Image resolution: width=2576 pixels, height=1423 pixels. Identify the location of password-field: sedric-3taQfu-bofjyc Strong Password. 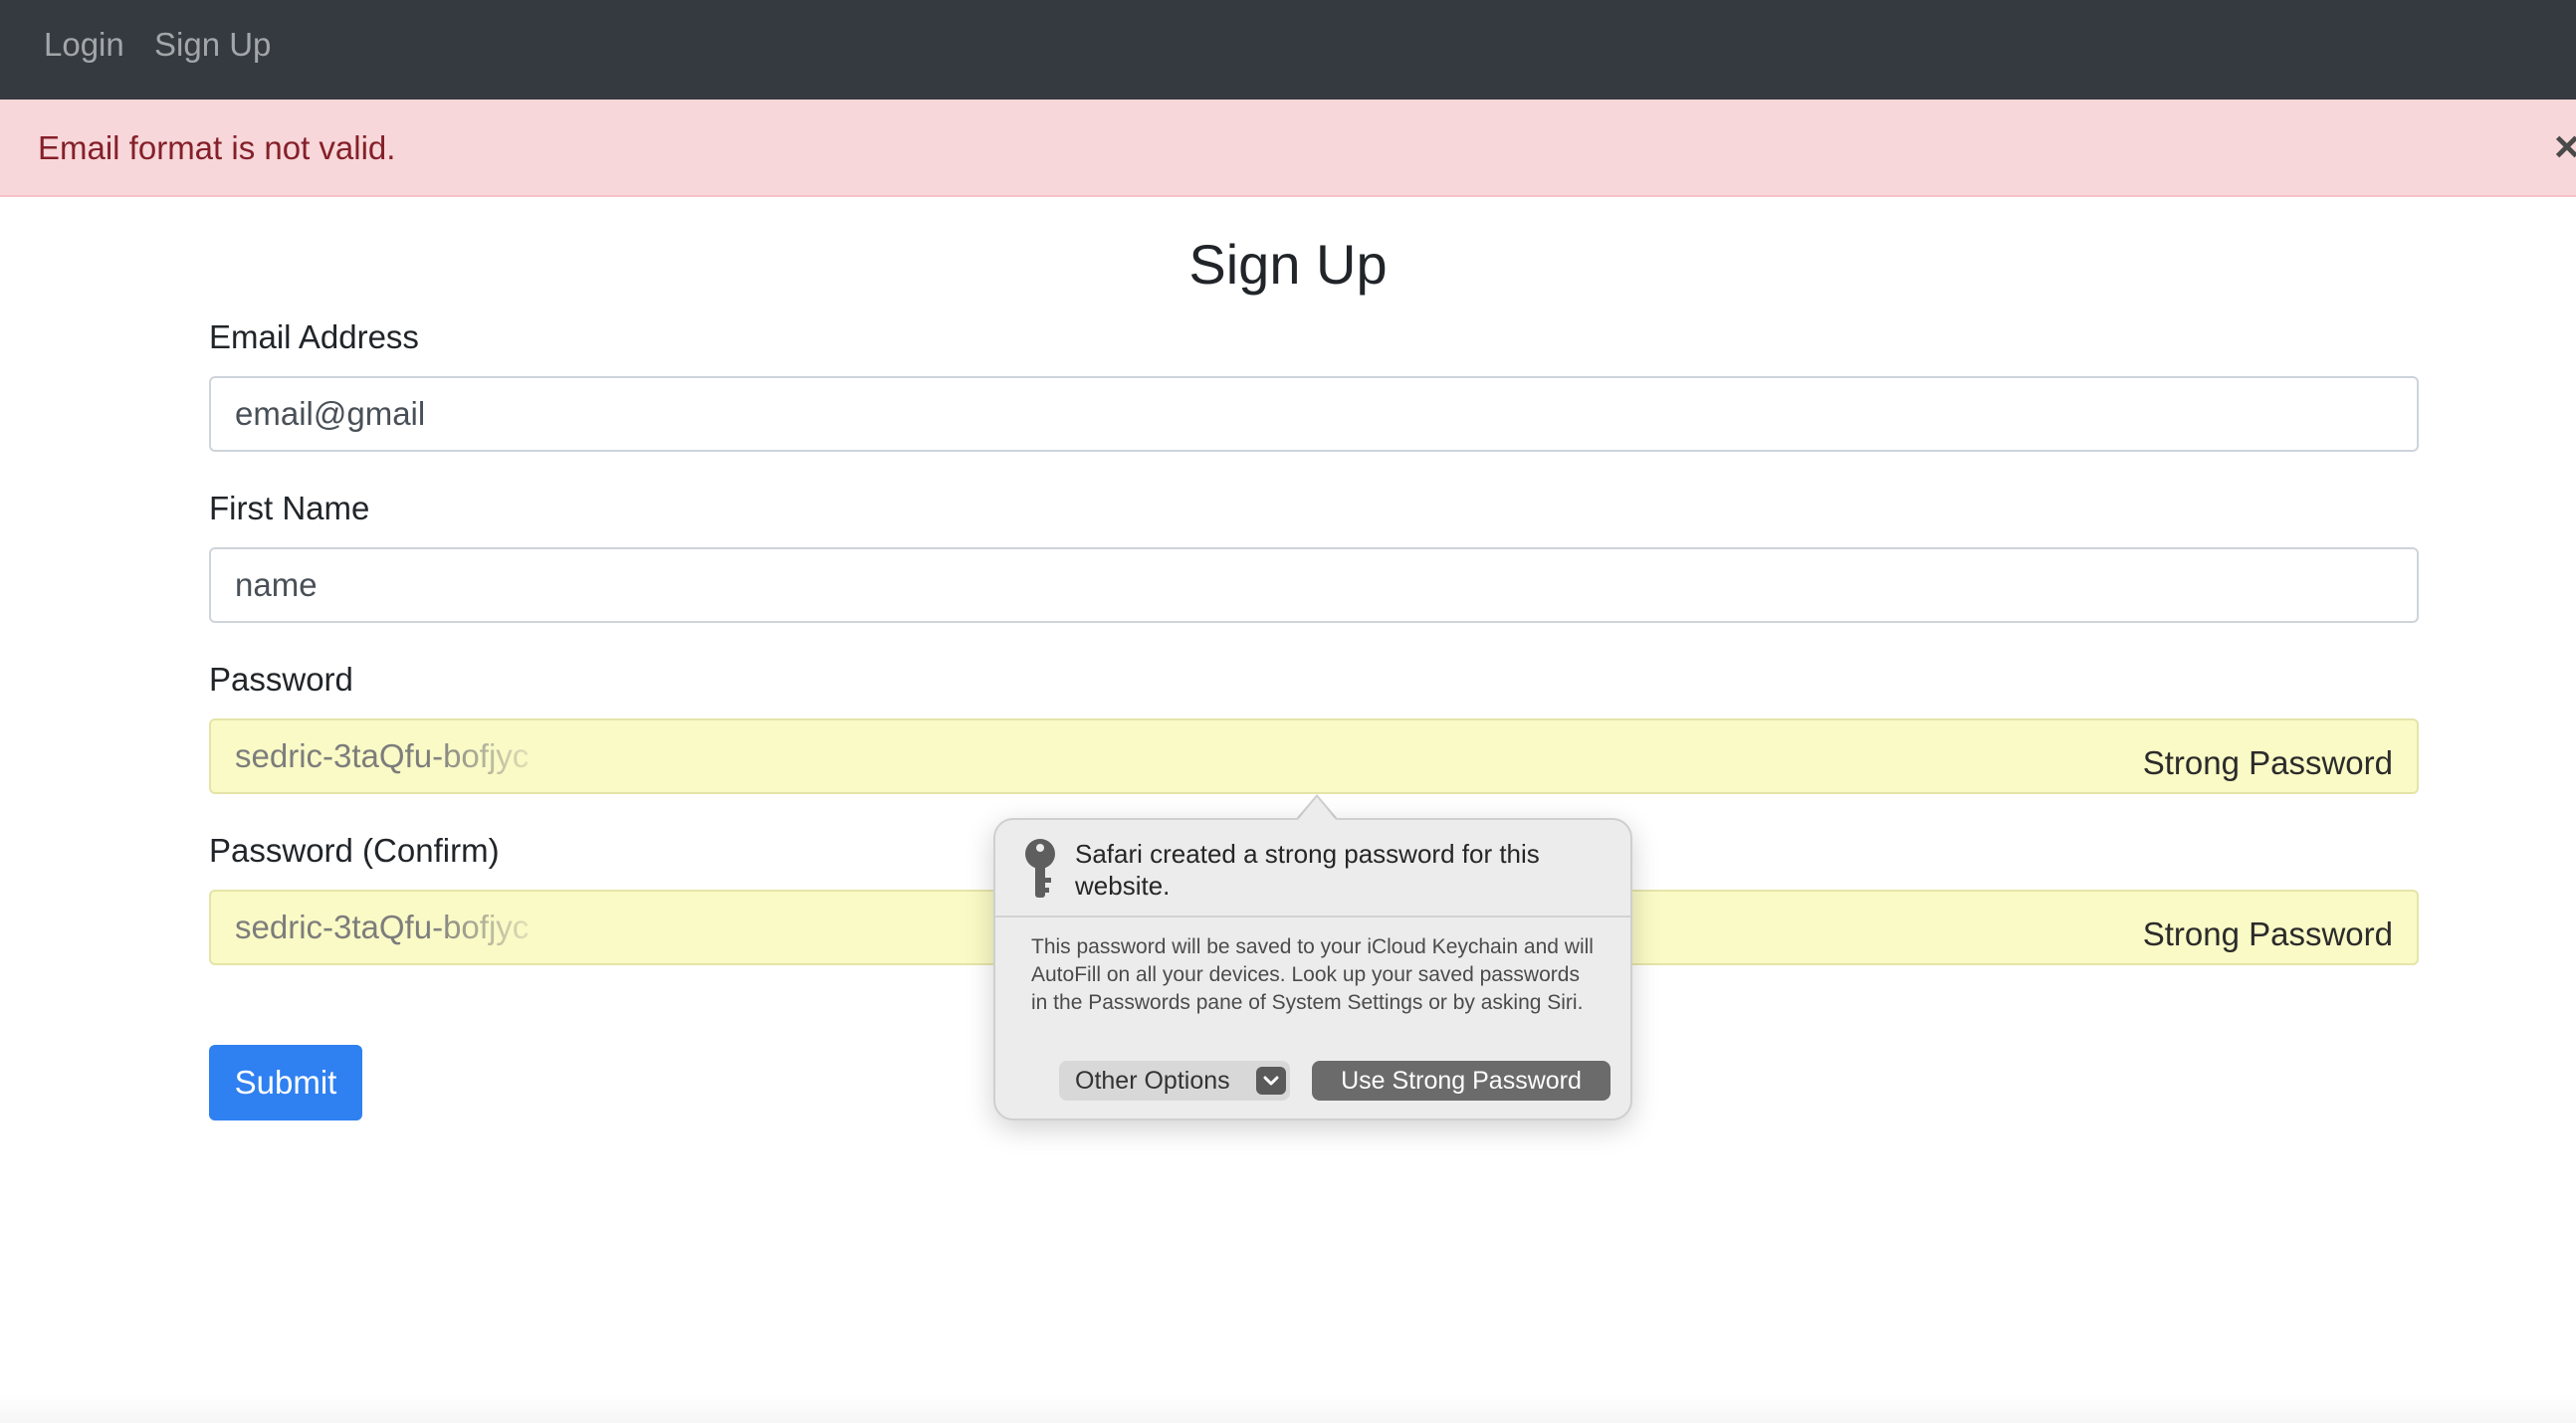
(1314, 756).